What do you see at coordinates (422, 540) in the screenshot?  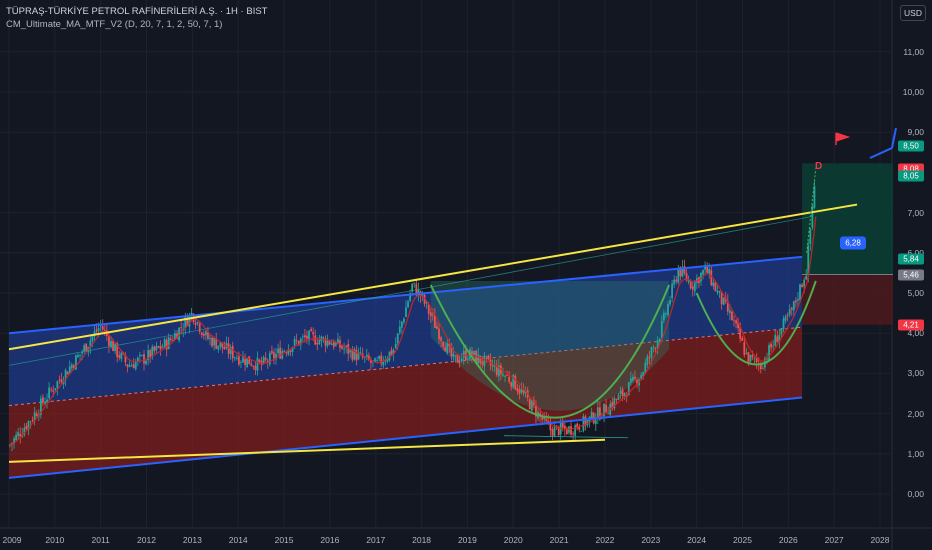 I see `time-tick: 2018` at bounding box center [422, 540].